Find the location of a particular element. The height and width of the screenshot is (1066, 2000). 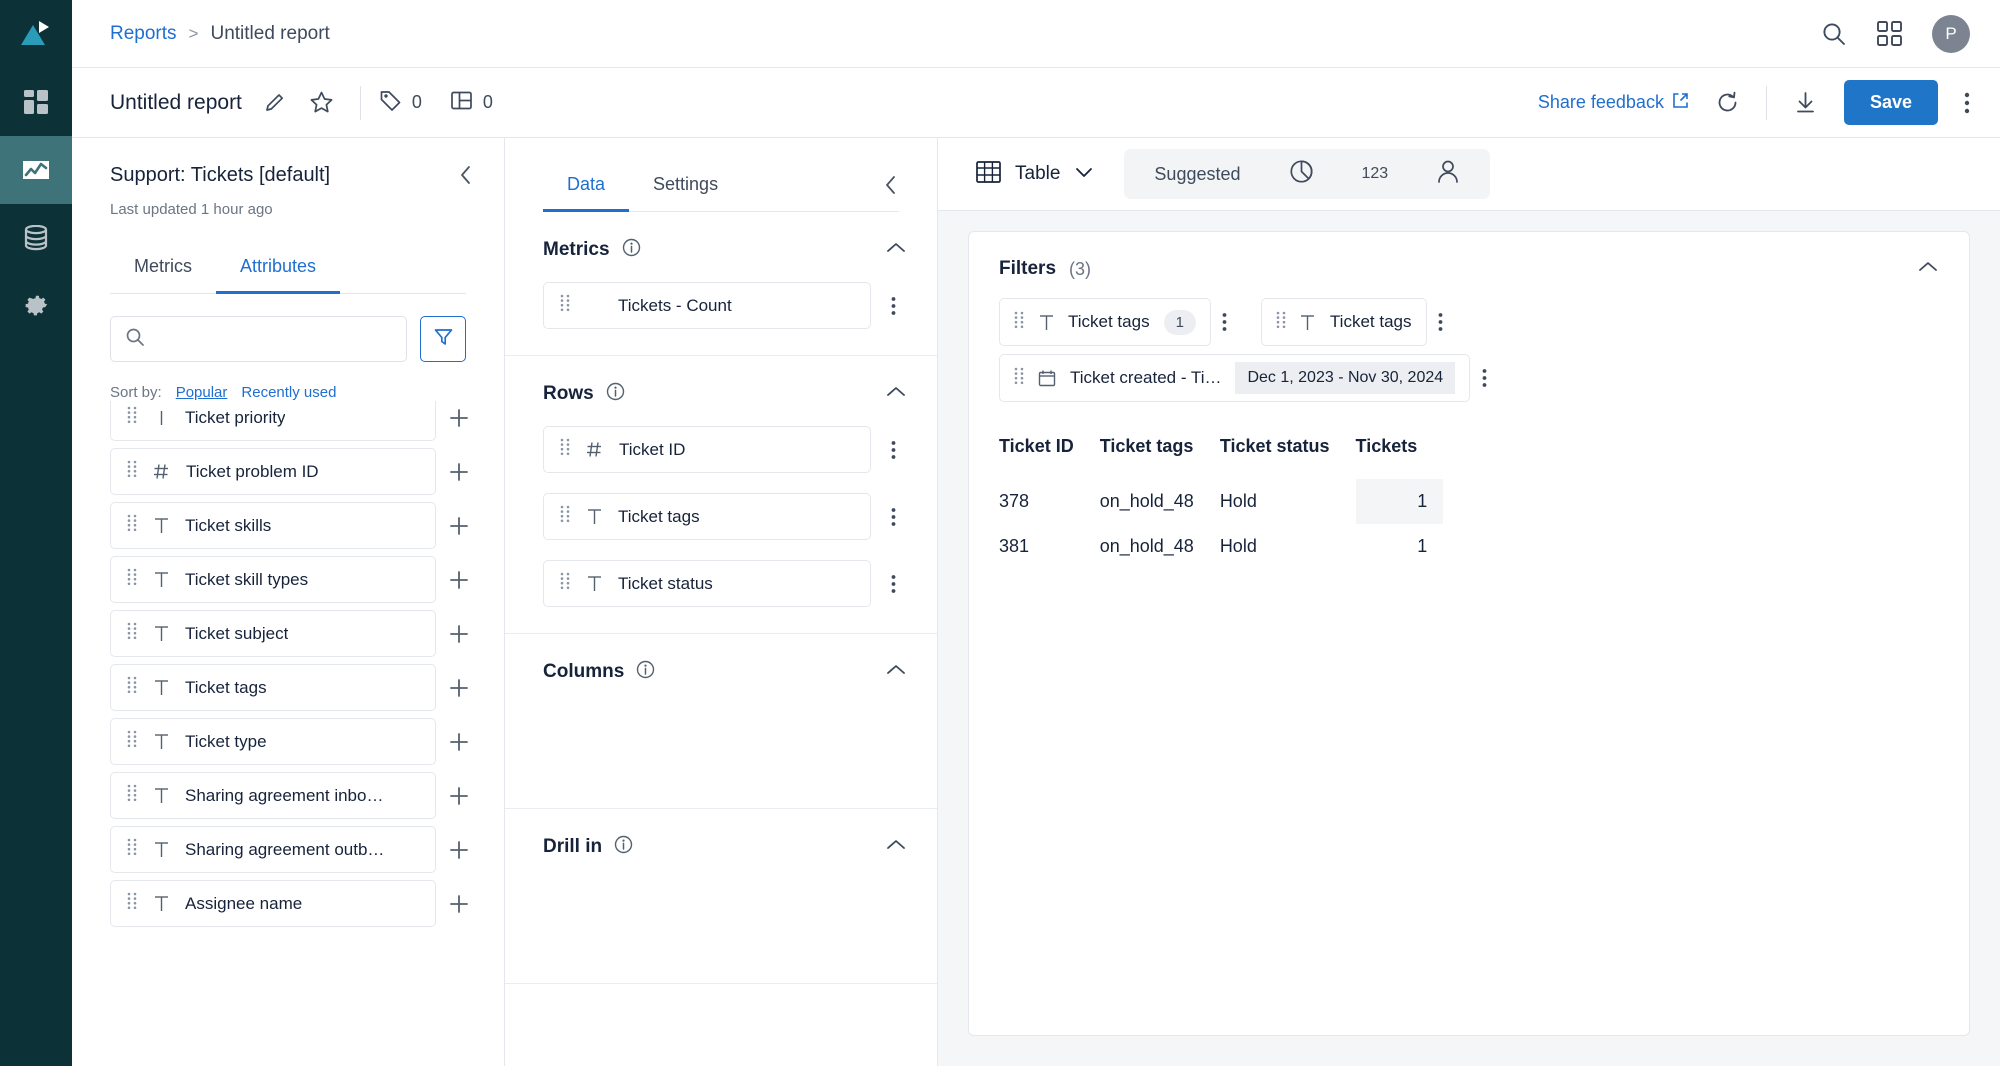

star-icon is located at coordinates (321, 102).